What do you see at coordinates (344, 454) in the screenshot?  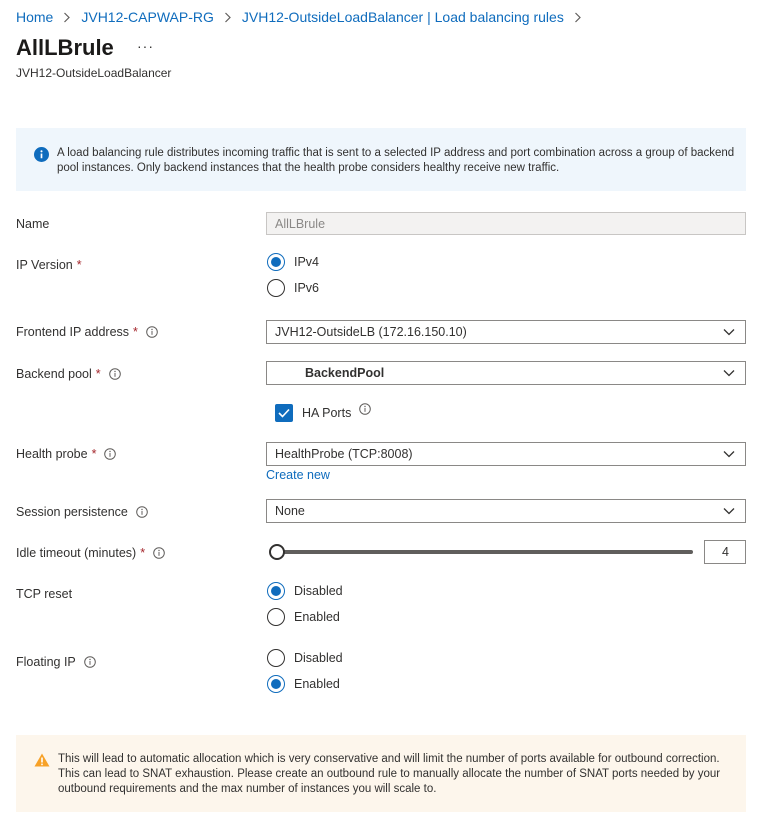 I see `health-probe-value: HealthProbe (TCP:8008)` at bounding box center [344, 454].